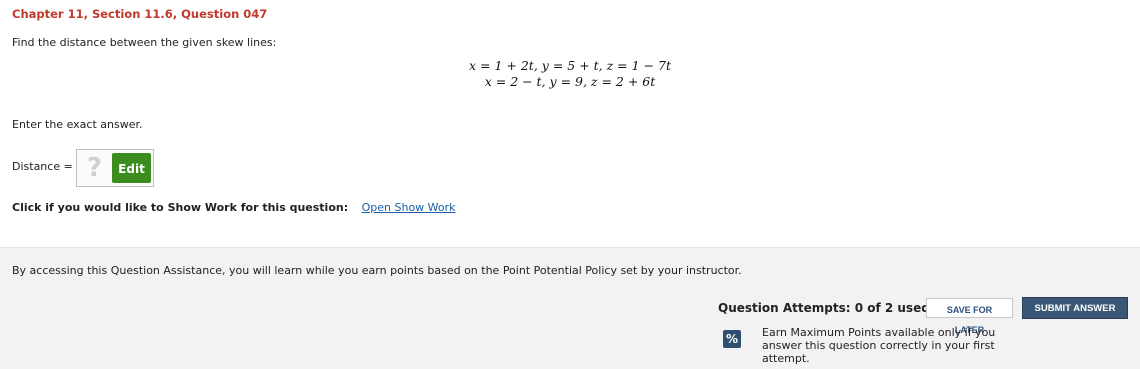  Describe the element at coordinates (824, 308) in the screenshot. I see `question-attempts: Question Attempts: 0 of 2 used` at that location.